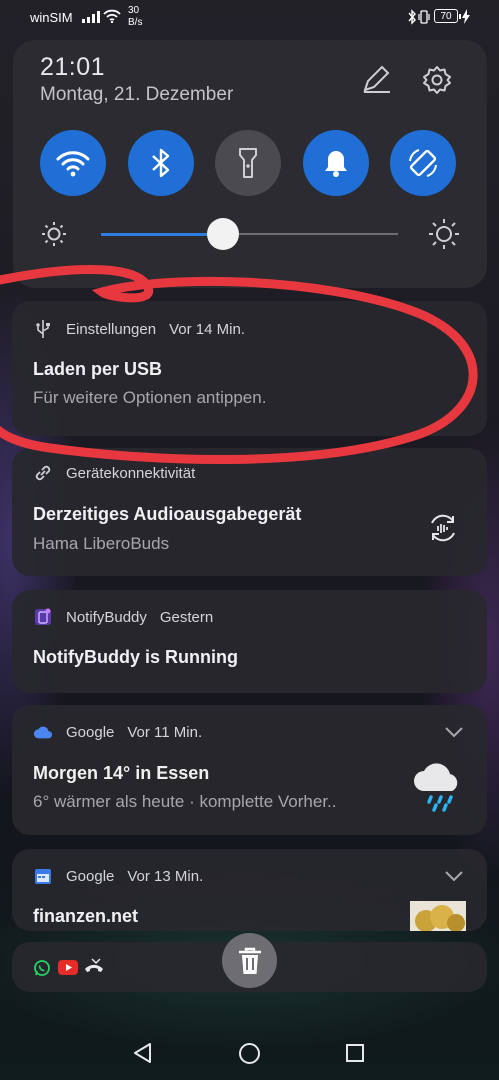  Describe the element at coordinates (150, 397) in the screenshot. I see `notification-text: Für weitere Optionen antippen.` at that location.